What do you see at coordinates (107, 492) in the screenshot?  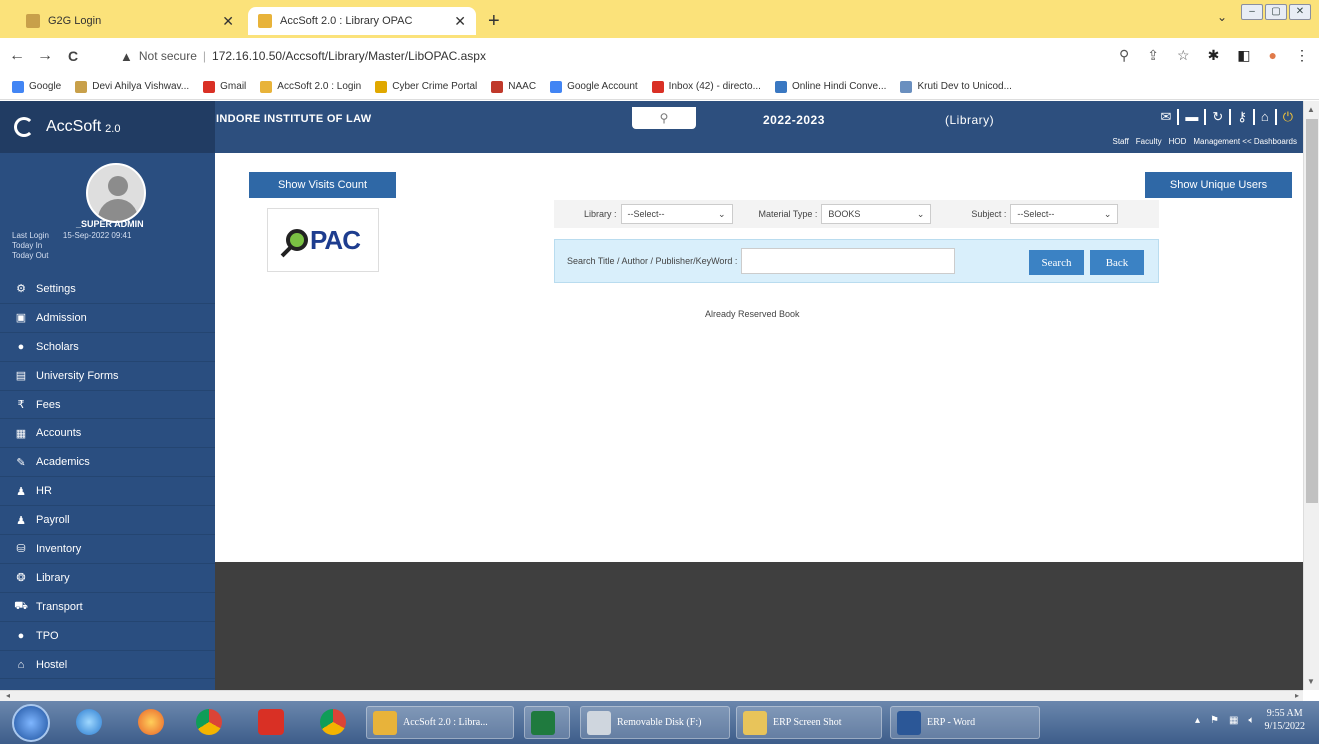 I see `sidebar-item-hr: ♟ HR` at bounding box center [107, 492].